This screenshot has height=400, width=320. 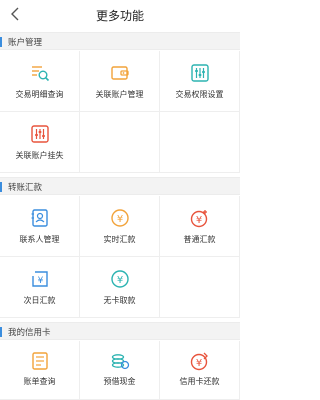 I want to click on menu-item-label: 交易权限设置, so click(x=199, y=94).